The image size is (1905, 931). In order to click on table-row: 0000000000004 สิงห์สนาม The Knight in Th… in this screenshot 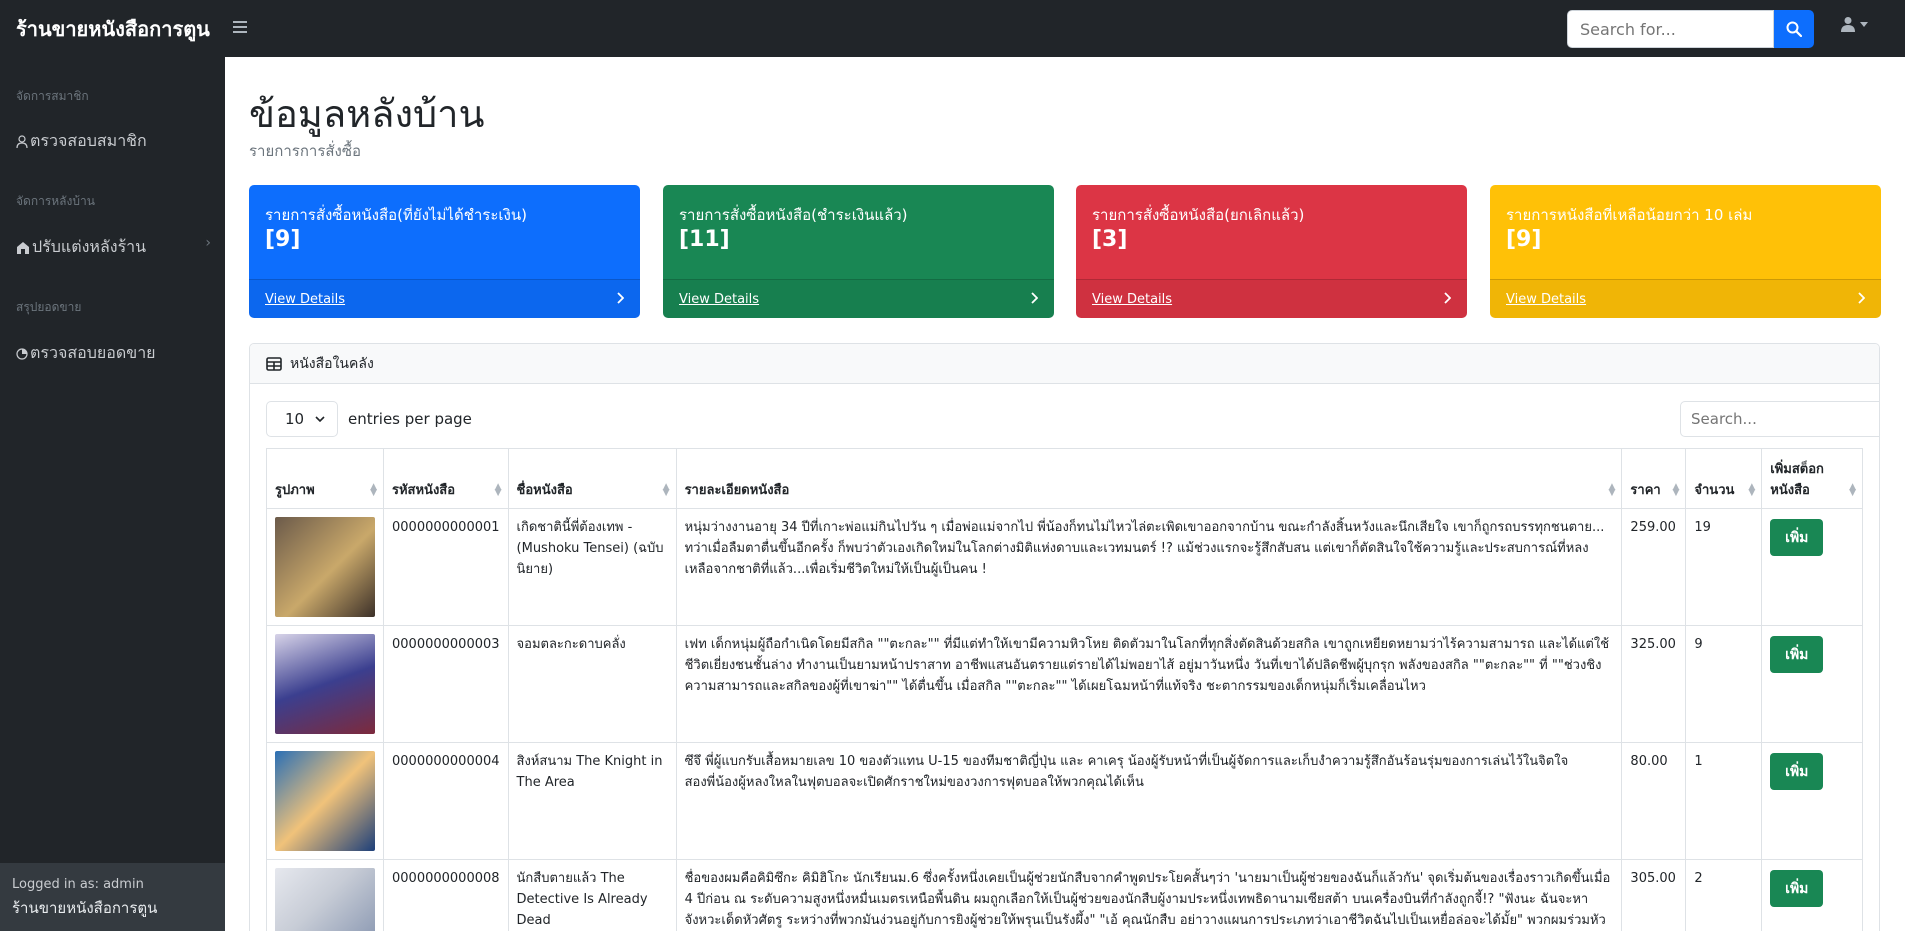, I will do `click(1064, 801)`.